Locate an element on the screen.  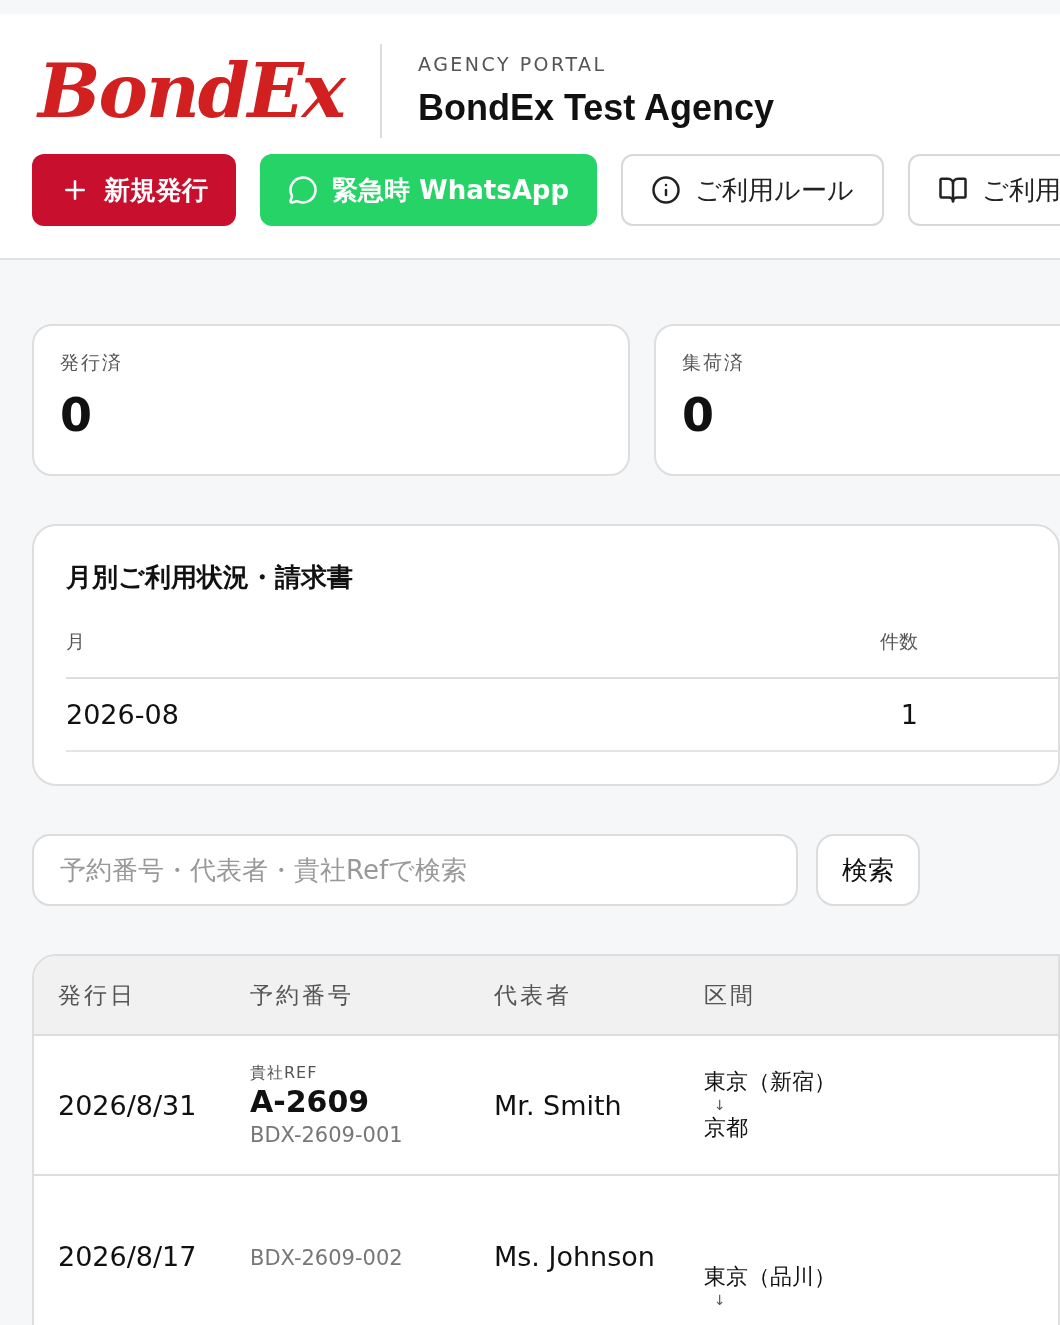
table-cell: 1 is located at coordinates (842, 715).